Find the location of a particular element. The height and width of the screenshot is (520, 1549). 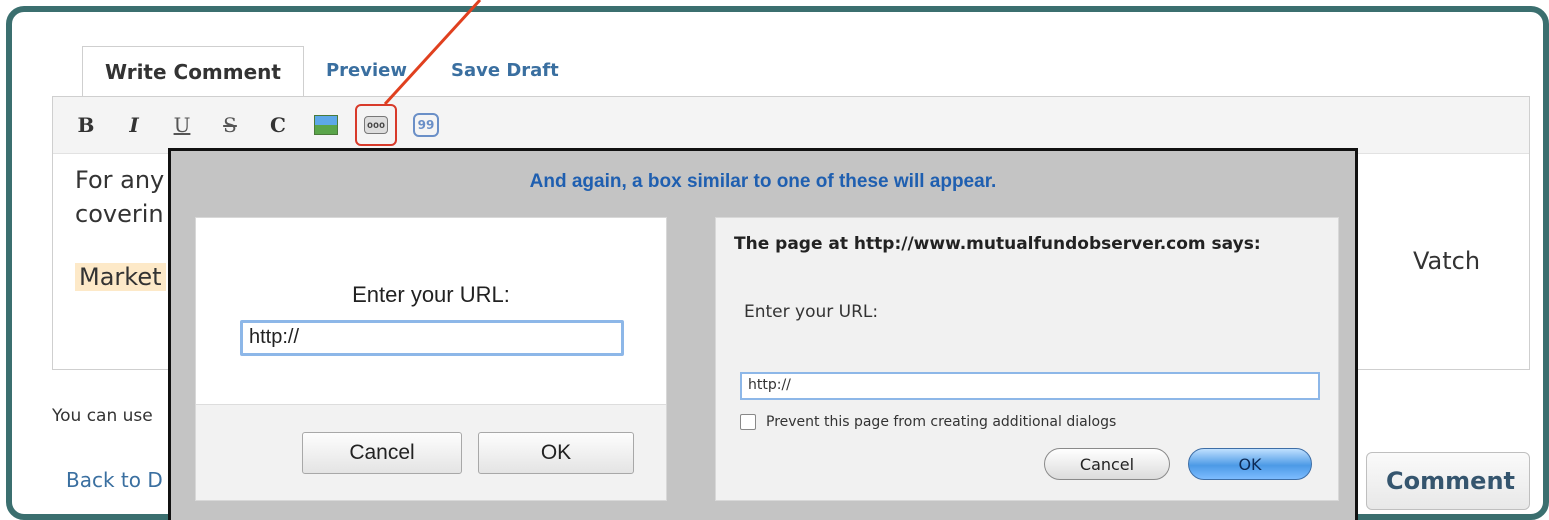

tab-save-draft: Save Draft is located at coordinates (505, 71).